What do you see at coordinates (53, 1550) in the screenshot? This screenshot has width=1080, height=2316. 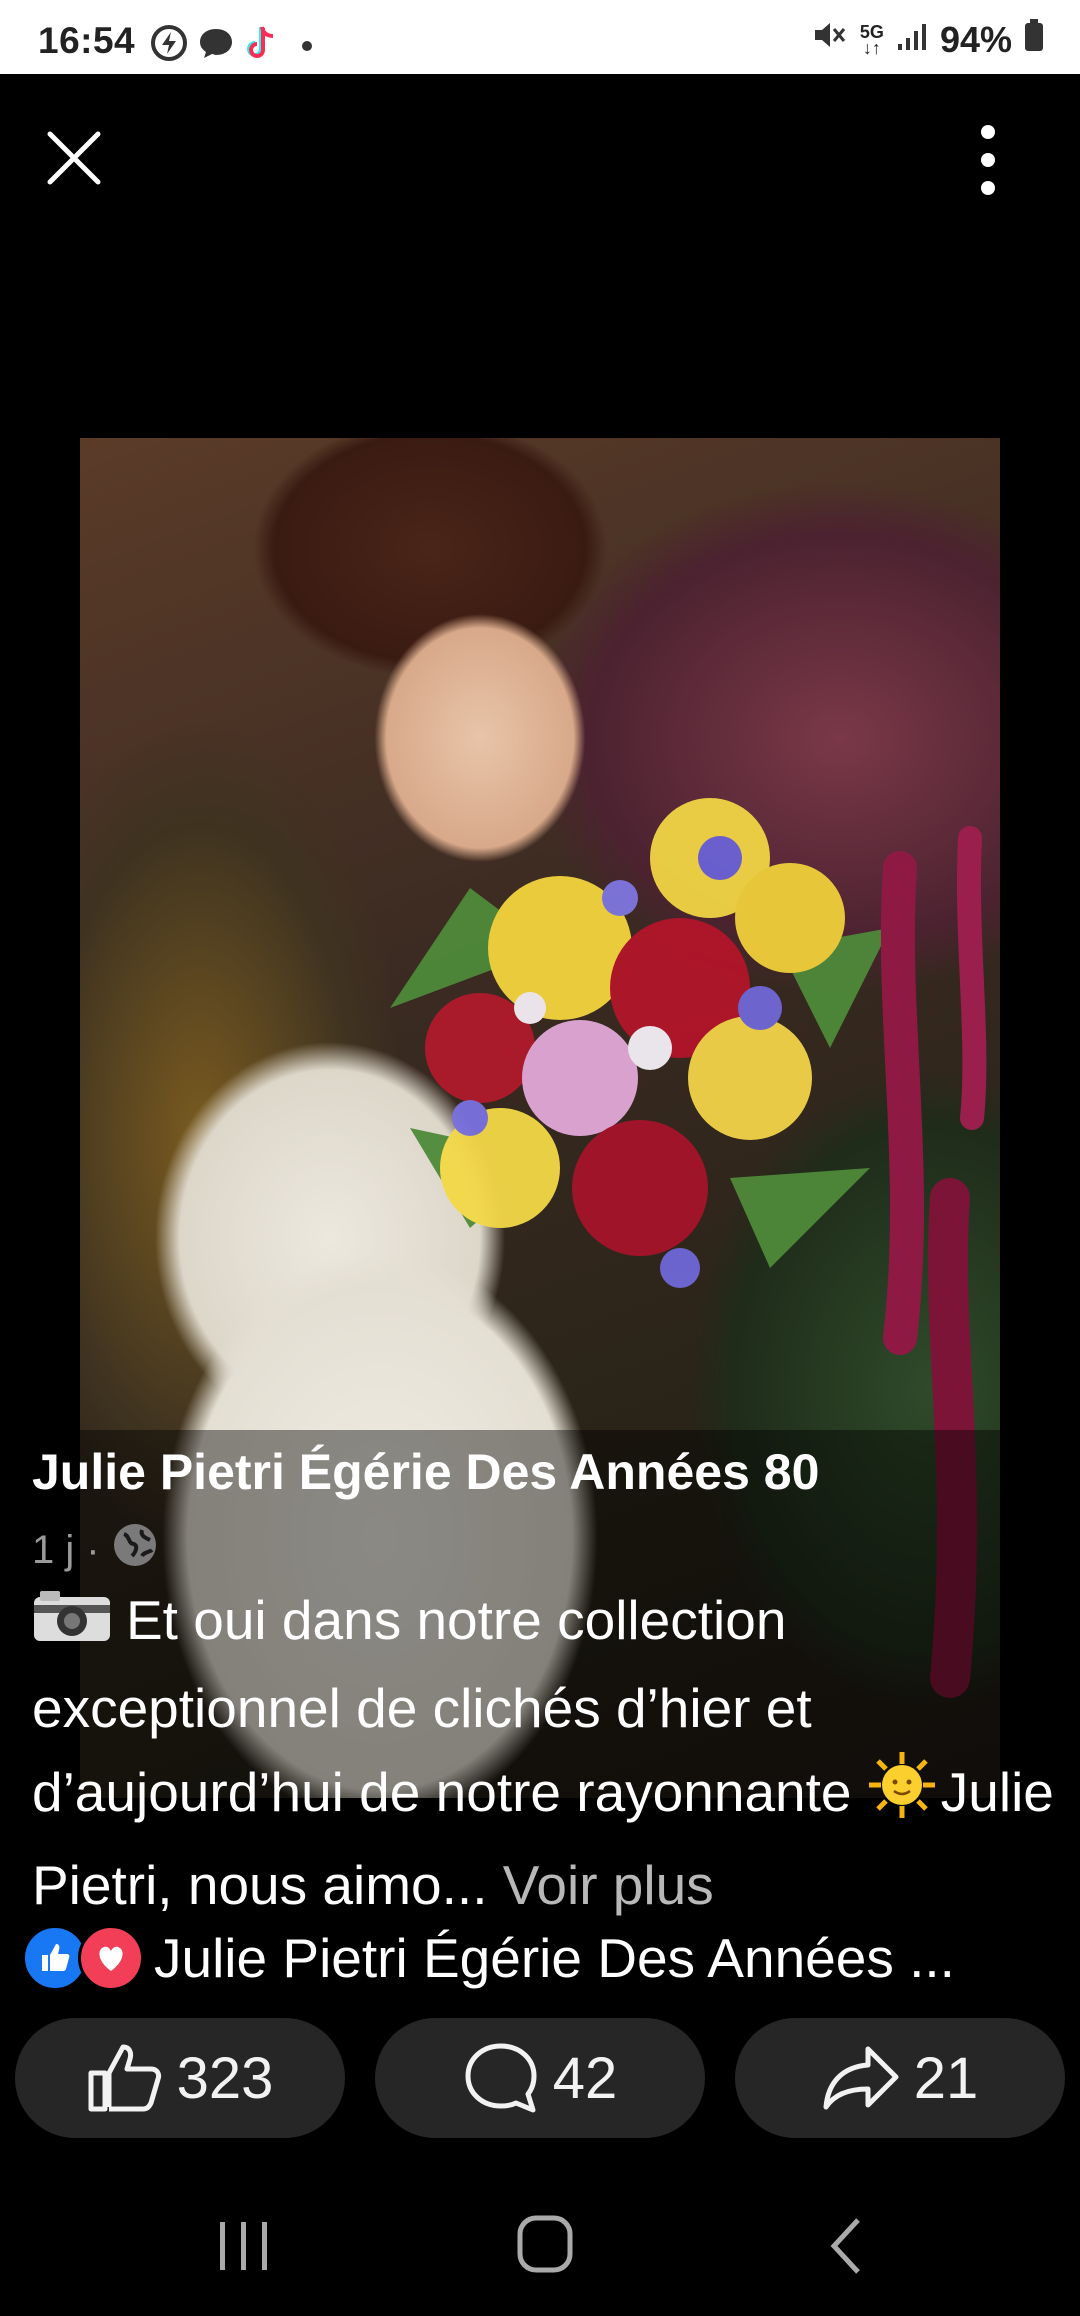 I see `post-time: 1 j` at bounding box center [53, 1550].